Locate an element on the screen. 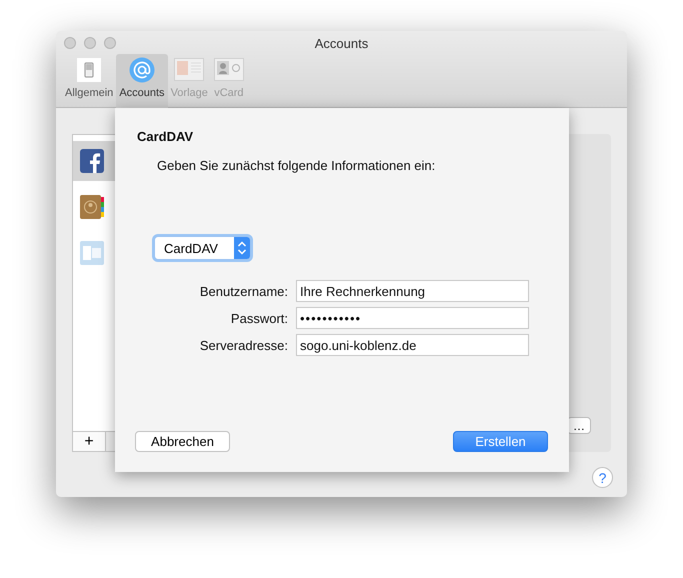  field-label: Passwort: is located at coordinates (259, 318).